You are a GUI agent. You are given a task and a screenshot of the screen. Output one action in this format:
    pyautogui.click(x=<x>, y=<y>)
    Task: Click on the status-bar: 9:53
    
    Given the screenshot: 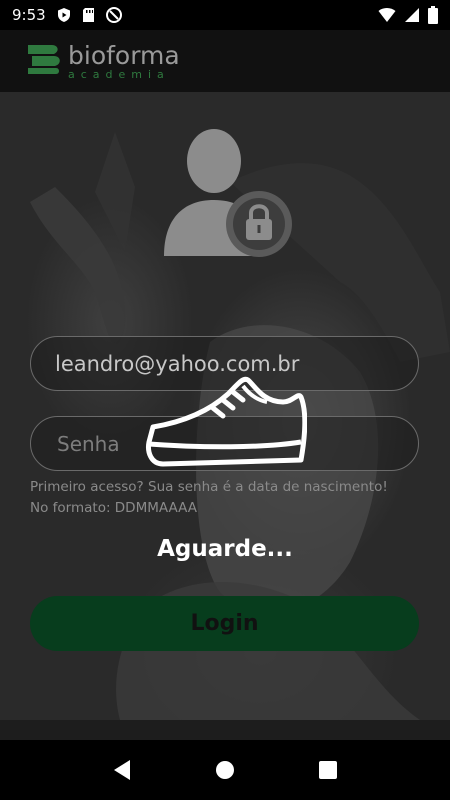 What is the action you would take?
    pyautogui.click(x=225, y=15)
    